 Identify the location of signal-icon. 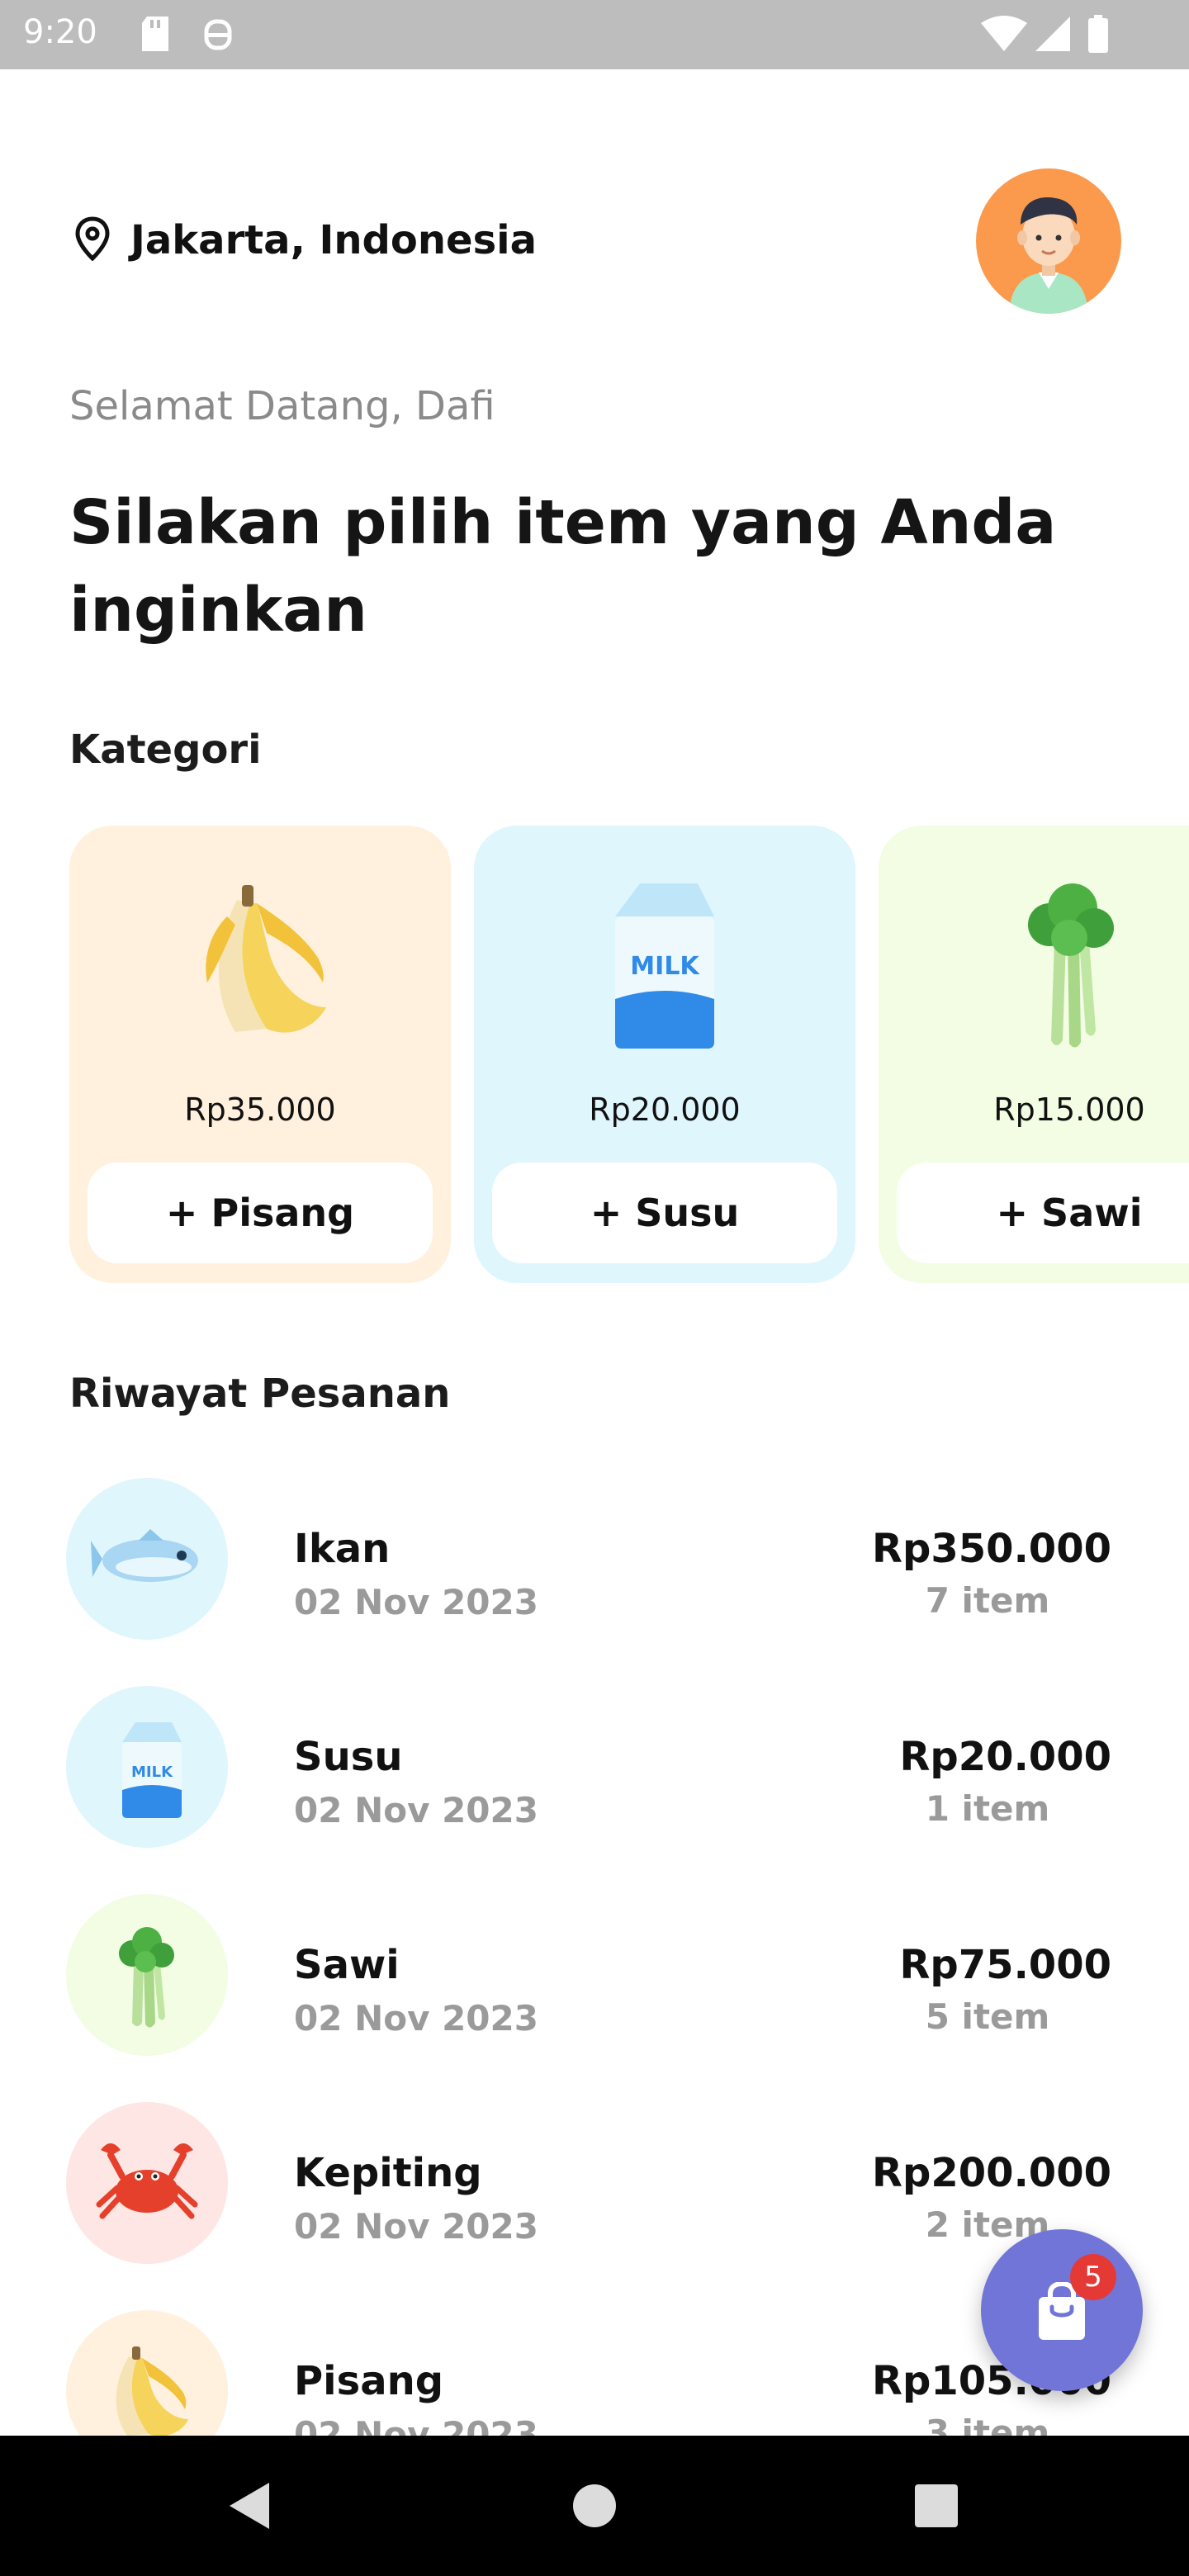
(1053, 35).